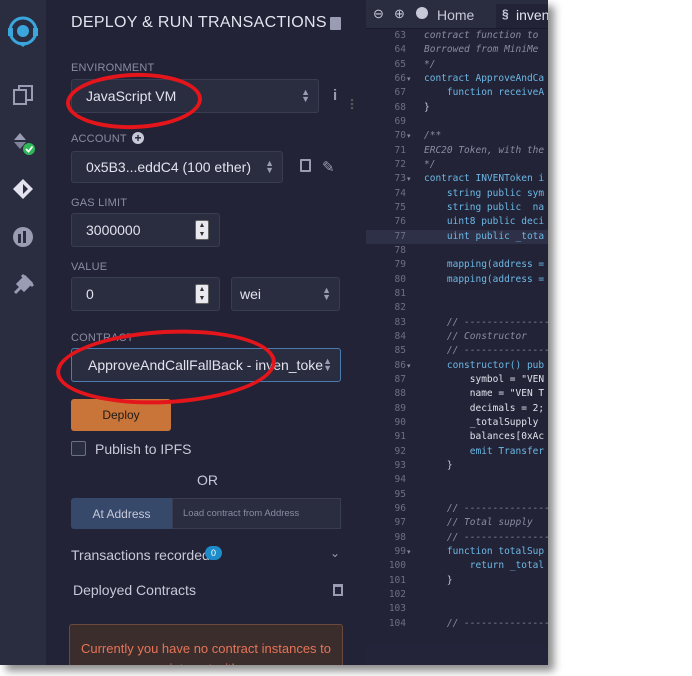 The height and width of the screenshot is (676, 692). Describe the element at coordinates (78, 448) in the screenshot. I see `publish-ipfs-checkbox` at that location.